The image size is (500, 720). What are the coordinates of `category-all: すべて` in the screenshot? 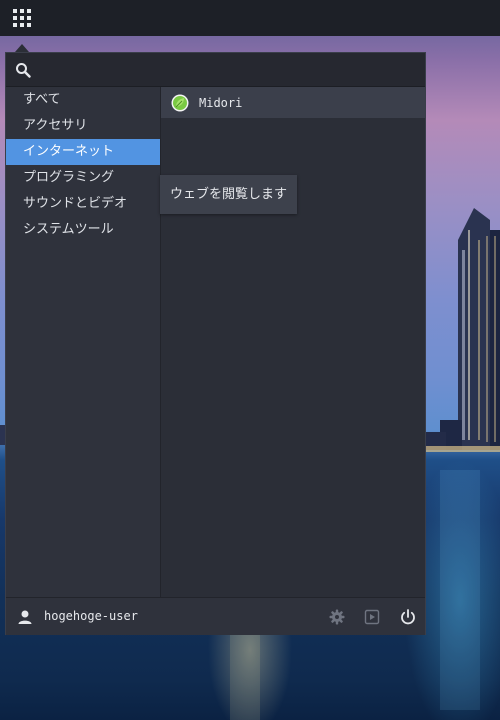 It's located at (83, 100).